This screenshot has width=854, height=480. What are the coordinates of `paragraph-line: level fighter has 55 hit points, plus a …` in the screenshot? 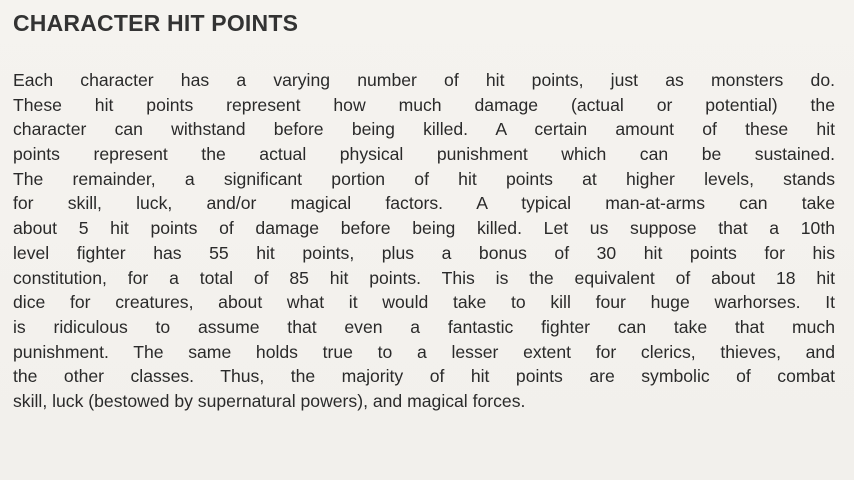 It's located at (424, 252).